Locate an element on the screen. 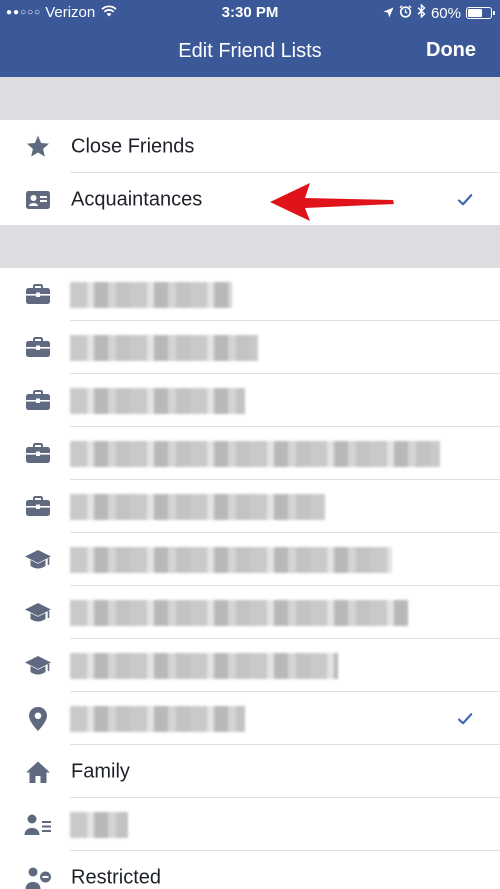 The width and height of the screenshot is (500, 889). friend-list-section-primary: Close Friends Acquaintances is located at coordinates (250, 173).